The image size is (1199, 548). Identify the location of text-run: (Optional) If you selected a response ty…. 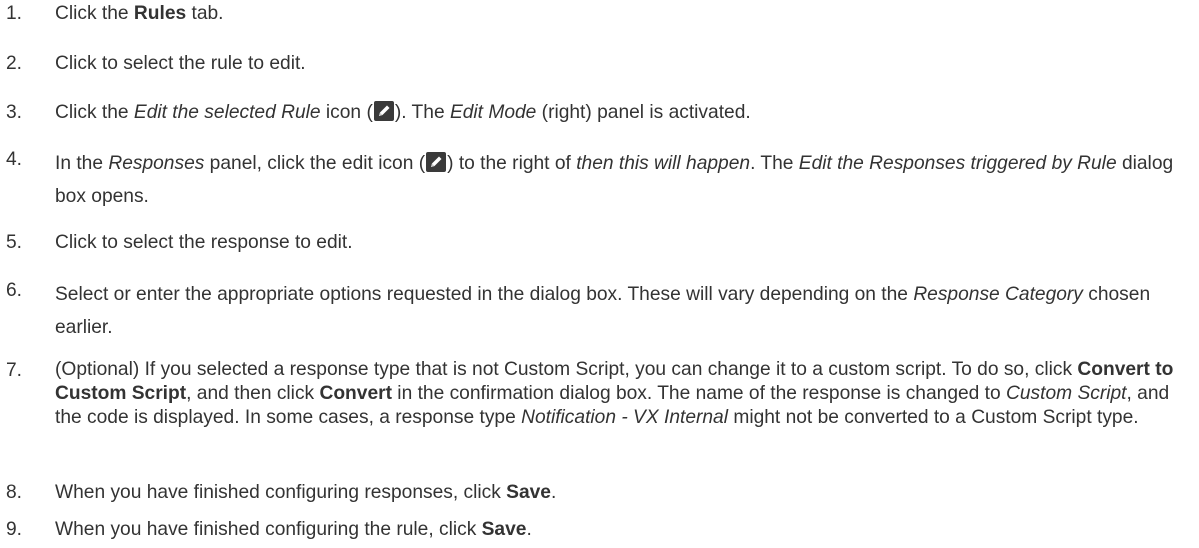
(566, 369).